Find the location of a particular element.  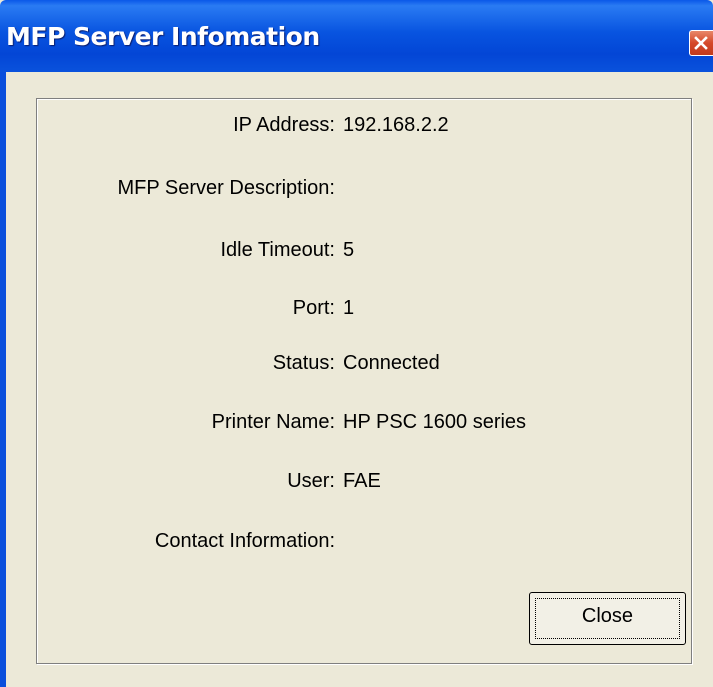

close-icon is located at coordinates (701, 43).